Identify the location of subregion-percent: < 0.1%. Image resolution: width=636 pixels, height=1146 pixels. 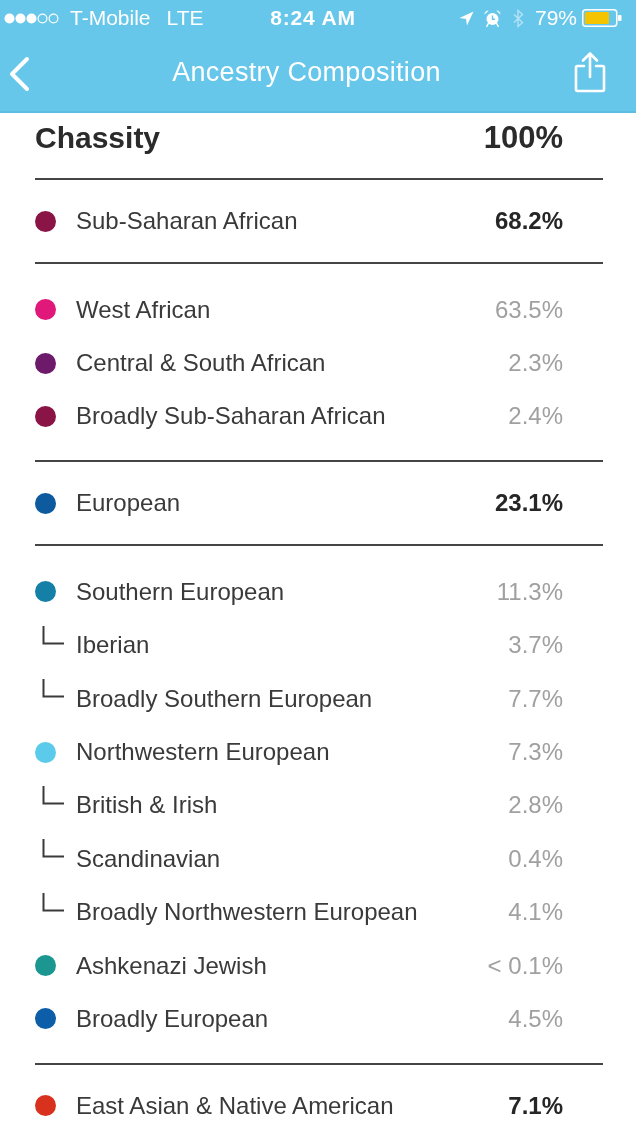
(525, 965).